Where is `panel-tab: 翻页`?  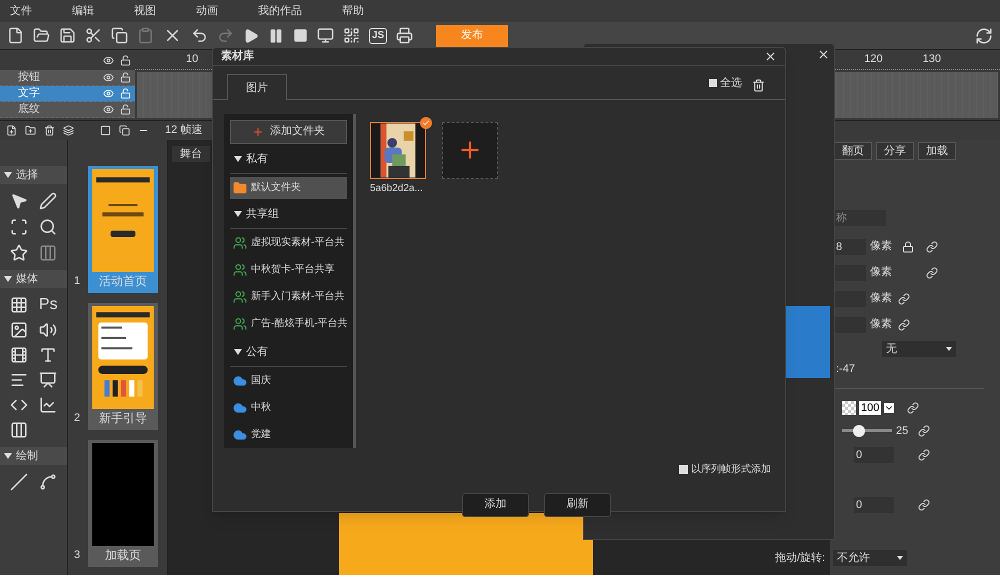
panel-tab: 翻页 is located at coordinates (853, 151).